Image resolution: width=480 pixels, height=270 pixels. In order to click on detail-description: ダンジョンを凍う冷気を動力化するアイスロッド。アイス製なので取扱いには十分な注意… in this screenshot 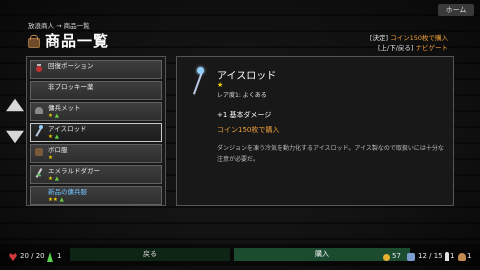, I will do `click(330, 154)`.